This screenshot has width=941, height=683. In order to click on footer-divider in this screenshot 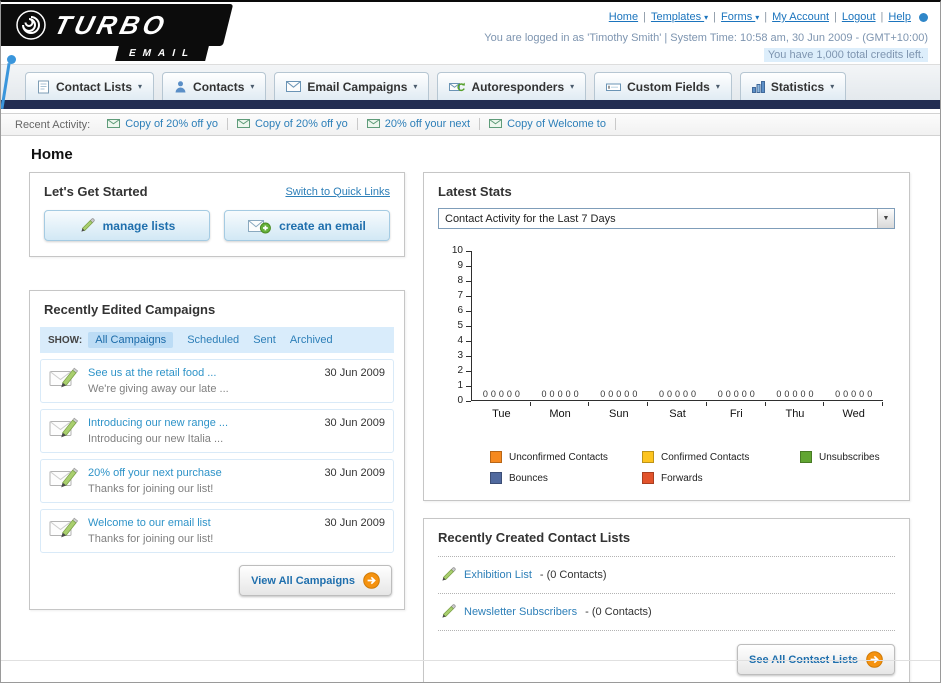, I will do `click(470, 660)`.